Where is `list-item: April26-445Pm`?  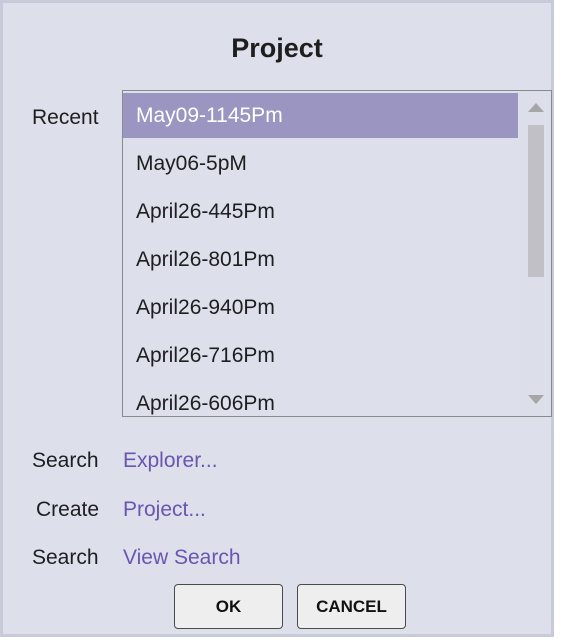 list-item: April26-445Pm is located at coordinates (320, 211).